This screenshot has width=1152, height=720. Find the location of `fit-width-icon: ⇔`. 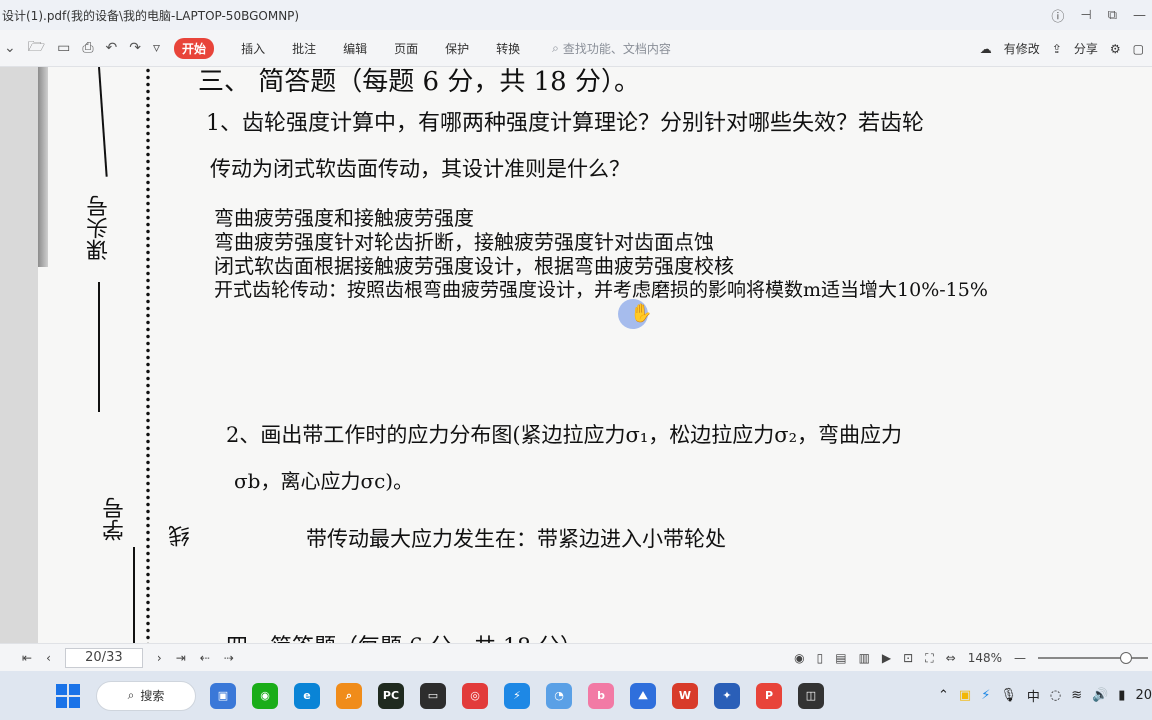

fit-width-icon: ⇔ is located at coordinates (951, 658).